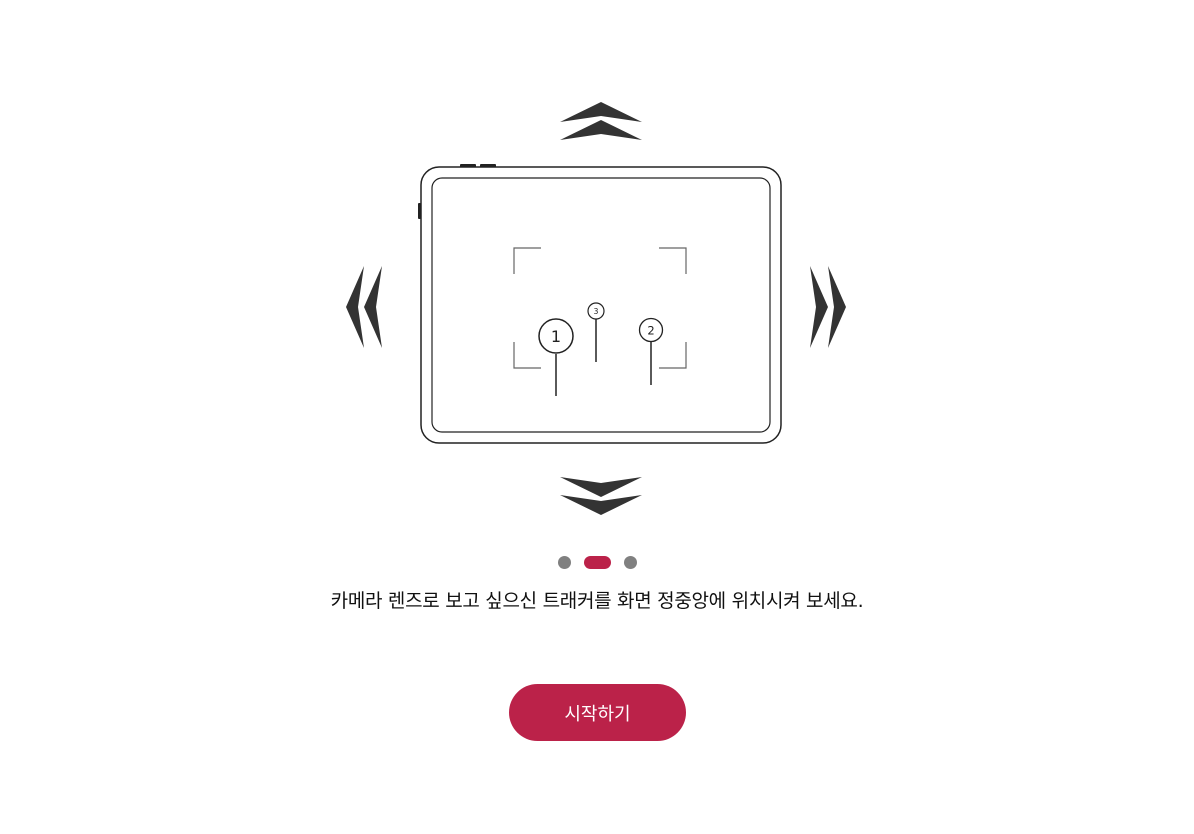 Image resolution: width=1194 pixels, height=834 pixels. What do you see at coordinates (601, 121) in the screenshot?
I see `chevron-double-up-icon` at bounding box center [601, 121].